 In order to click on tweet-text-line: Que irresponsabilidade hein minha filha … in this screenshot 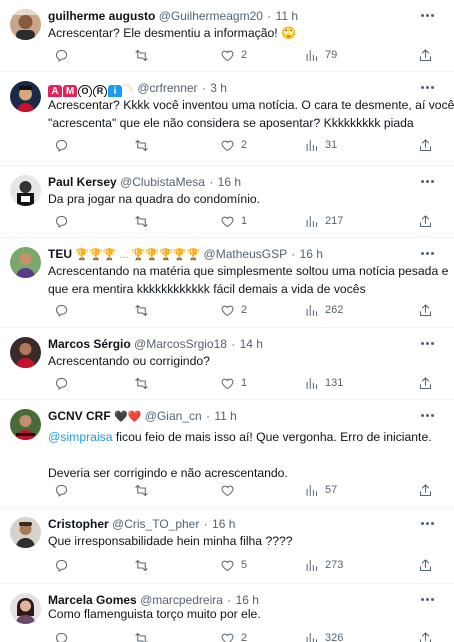, I will do `click(170, 541)`.